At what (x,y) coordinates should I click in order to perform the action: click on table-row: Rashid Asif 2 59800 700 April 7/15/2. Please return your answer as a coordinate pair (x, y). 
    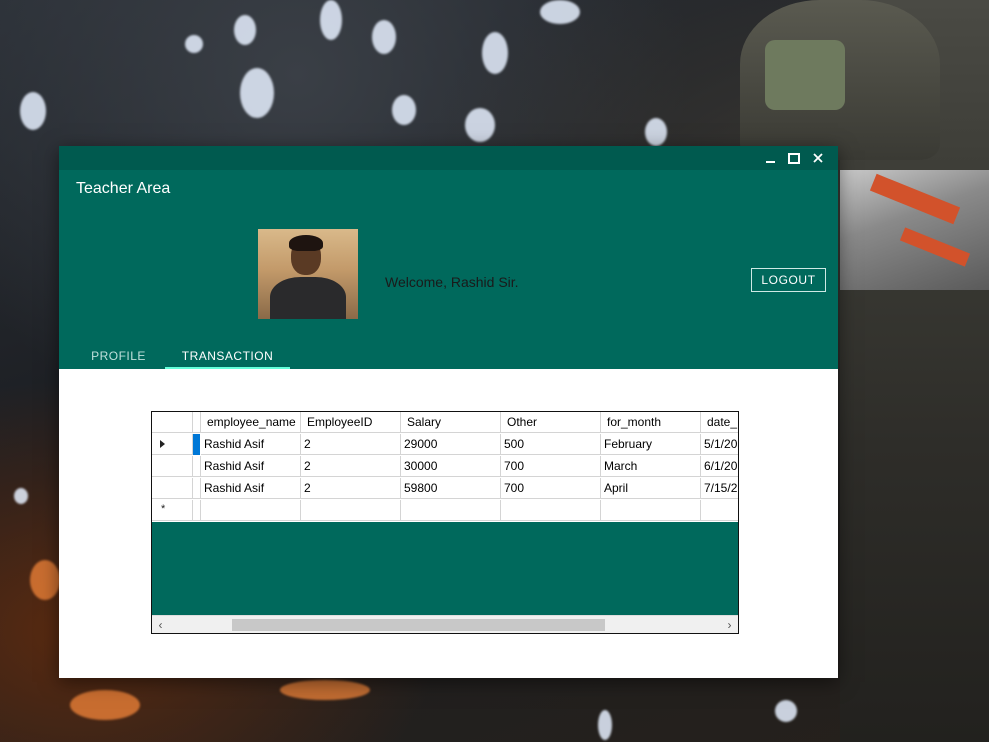
    Looking at the image, I should click on (445, 489).